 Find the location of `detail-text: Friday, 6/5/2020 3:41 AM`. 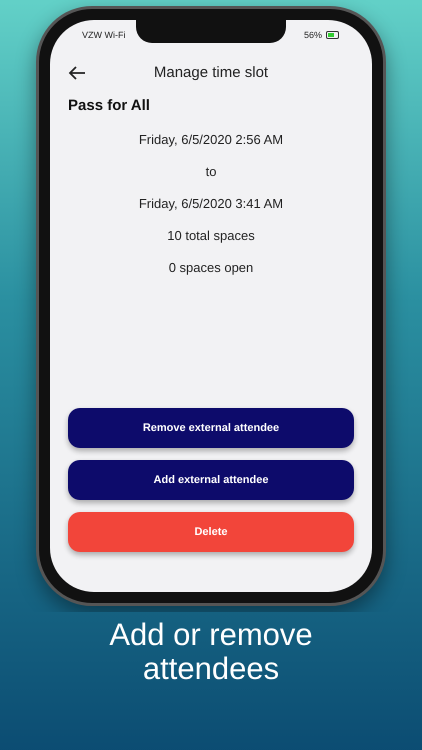

detail-text: Friday, 6/5/2020 3:41 AM is located at coordinates (211, 203).